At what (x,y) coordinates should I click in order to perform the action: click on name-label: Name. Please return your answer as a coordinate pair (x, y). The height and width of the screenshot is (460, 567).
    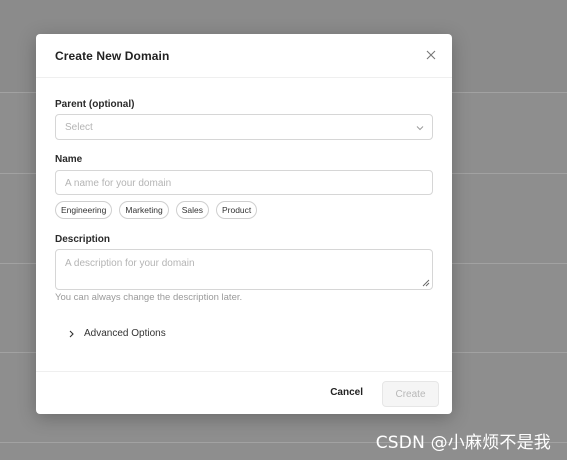
    Looking at the image, I should click on (69, 159).